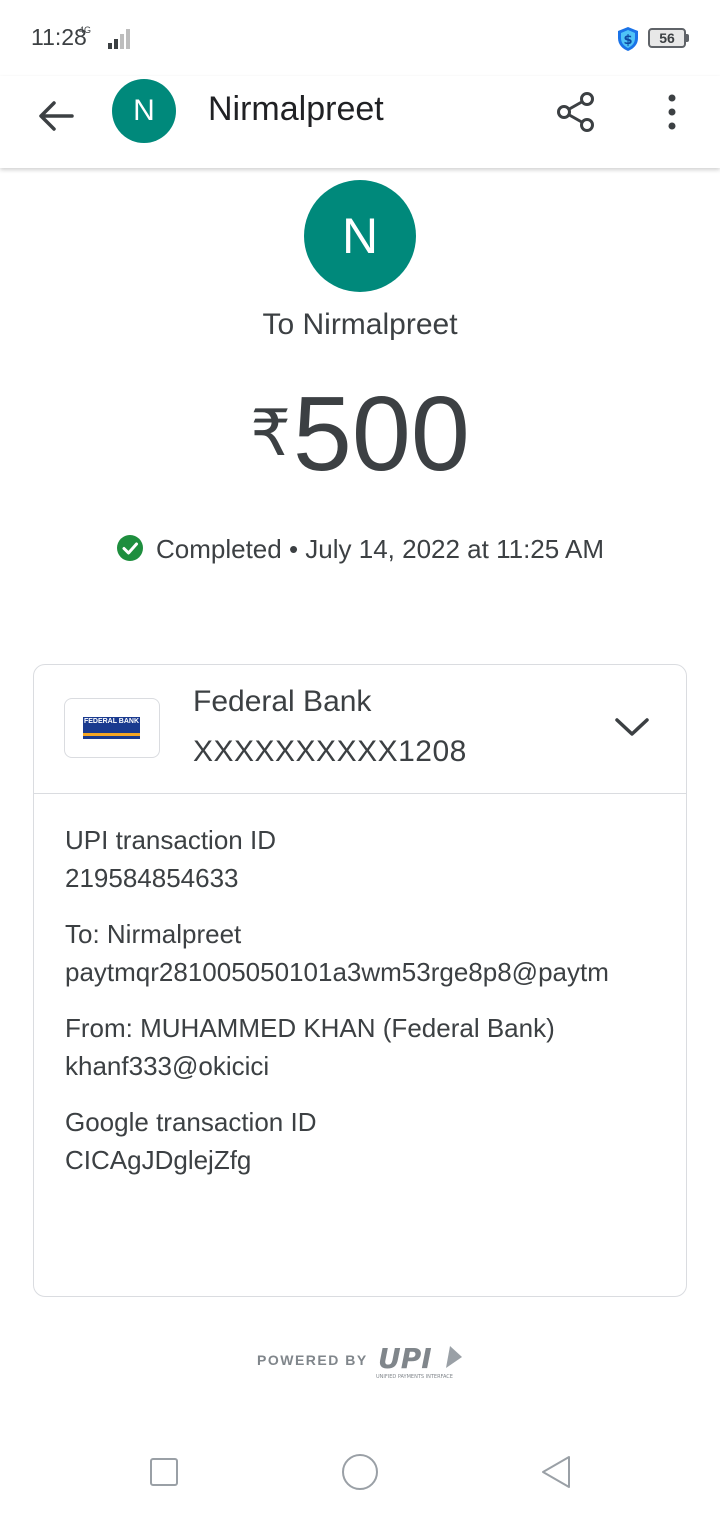 The height and width of the screenshot is (1520, 720). I want to click on contact-name-title: Nirmalpreet, so click(296, 109).